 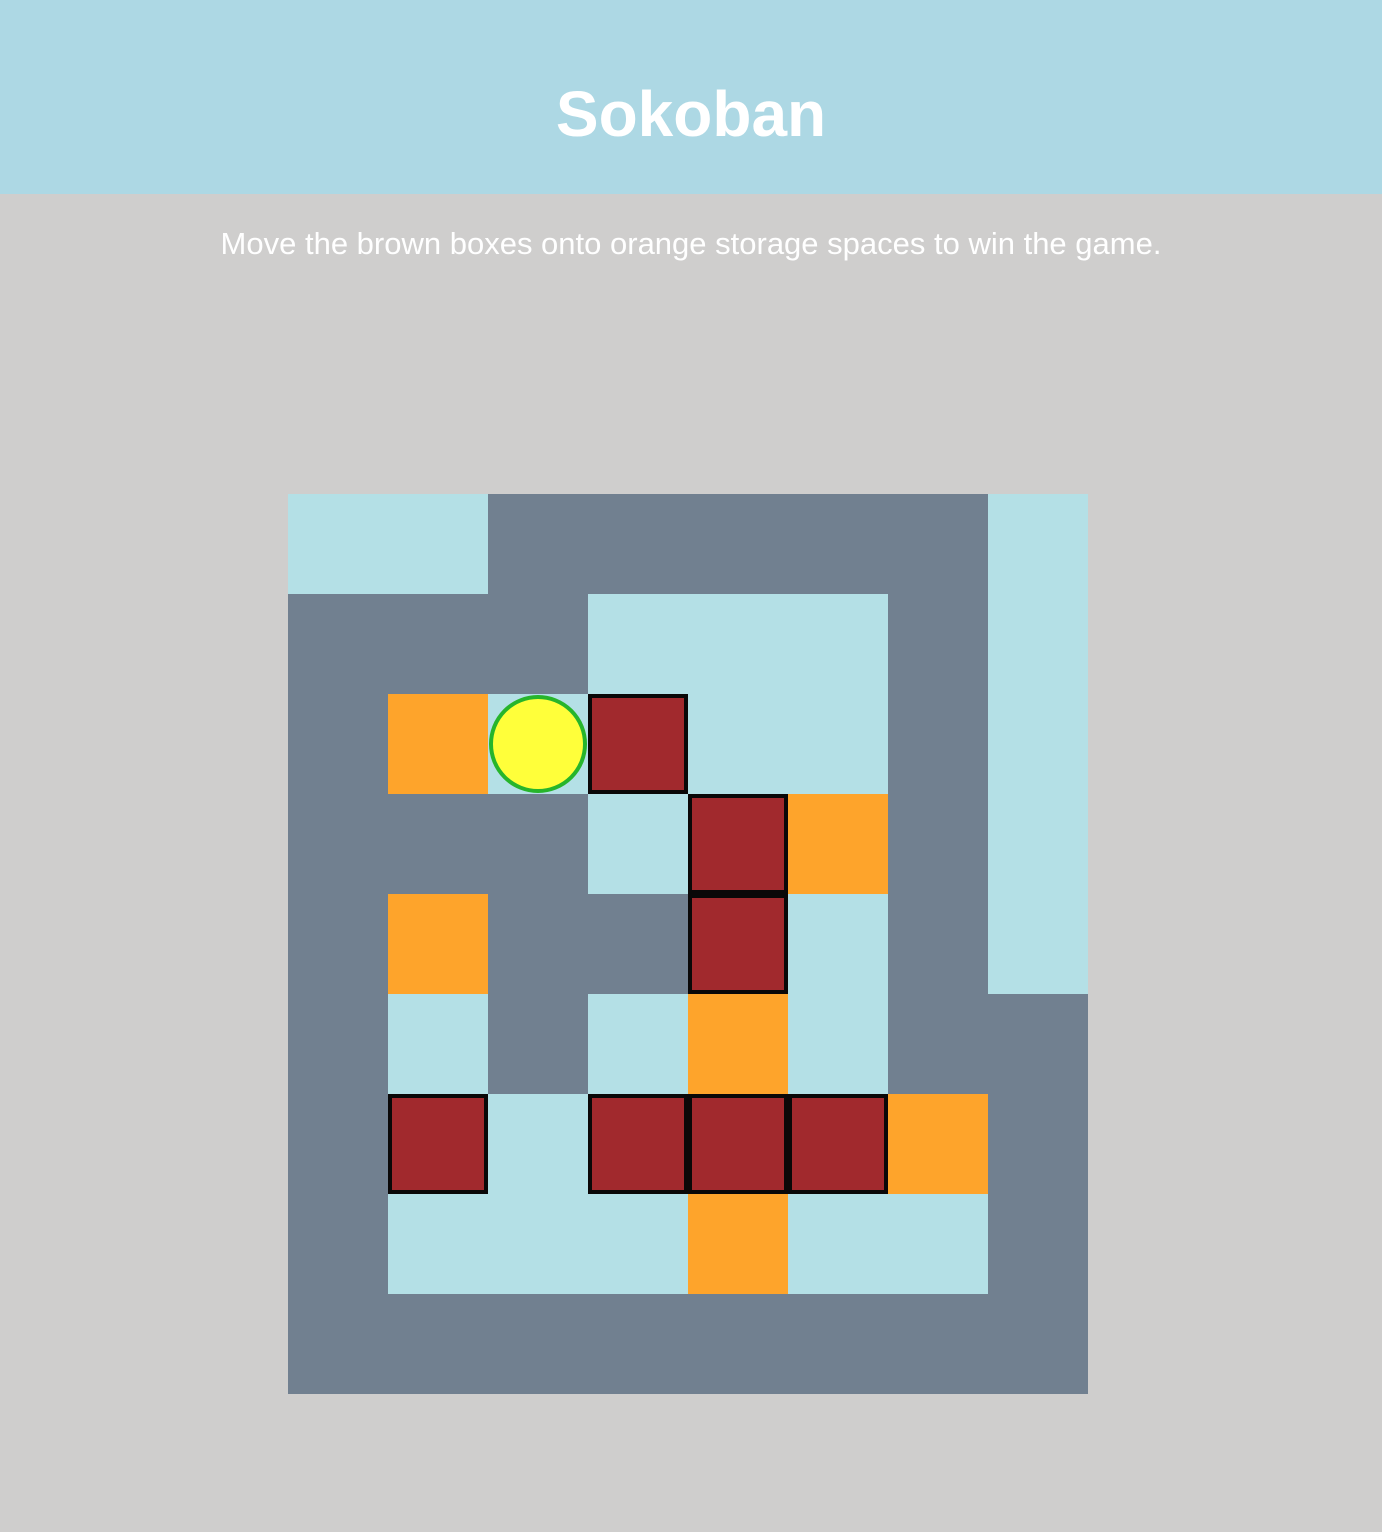 What do you see at coordinates (691, 114) in the screenshot?
I see `page-title: Sokoban` at bounding box center [691, 114].